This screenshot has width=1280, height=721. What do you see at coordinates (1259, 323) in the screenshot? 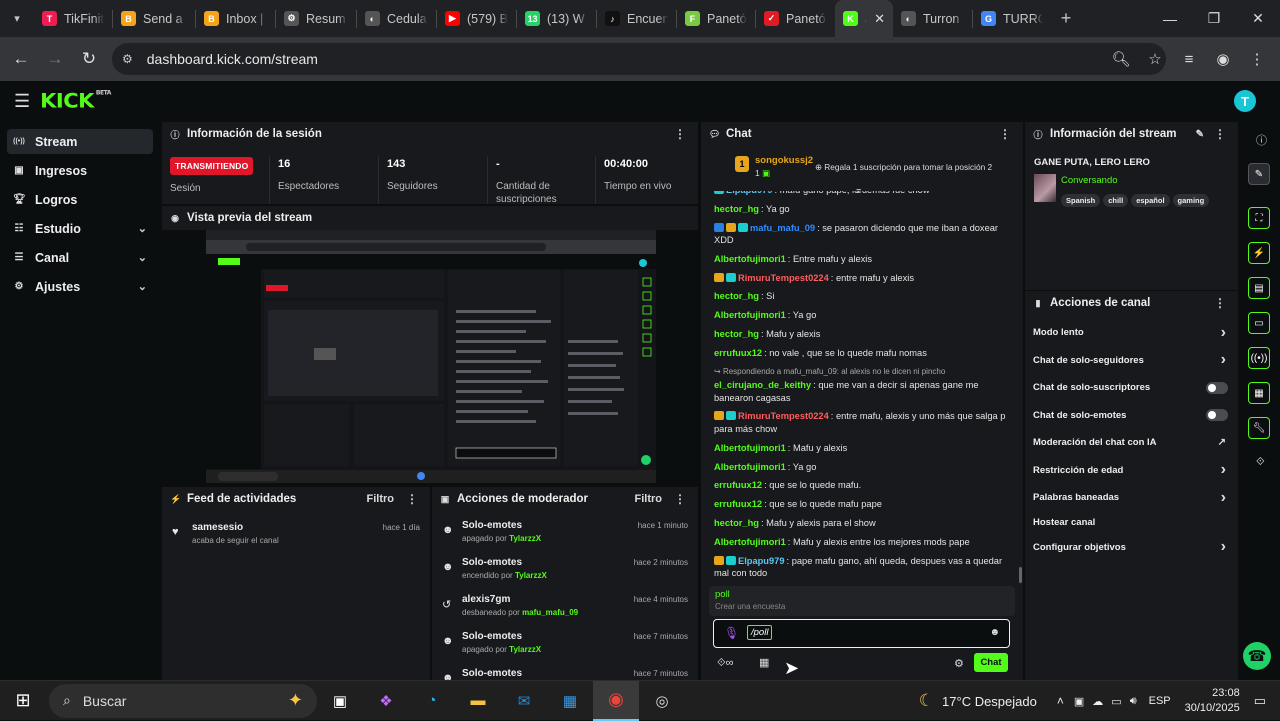
I see `chat-bubble-icon: ▭` at bounding box center [1259, 323].